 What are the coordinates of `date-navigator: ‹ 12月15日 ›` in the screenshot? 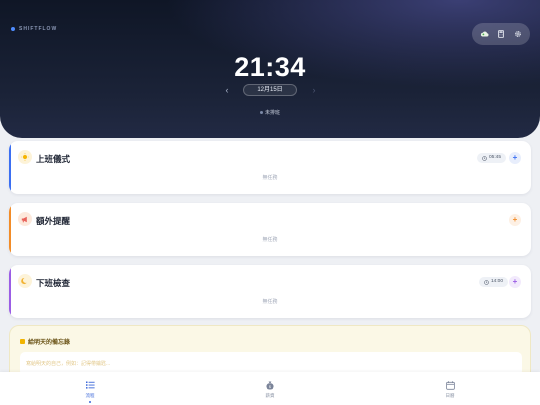 It's located at (270, 90).